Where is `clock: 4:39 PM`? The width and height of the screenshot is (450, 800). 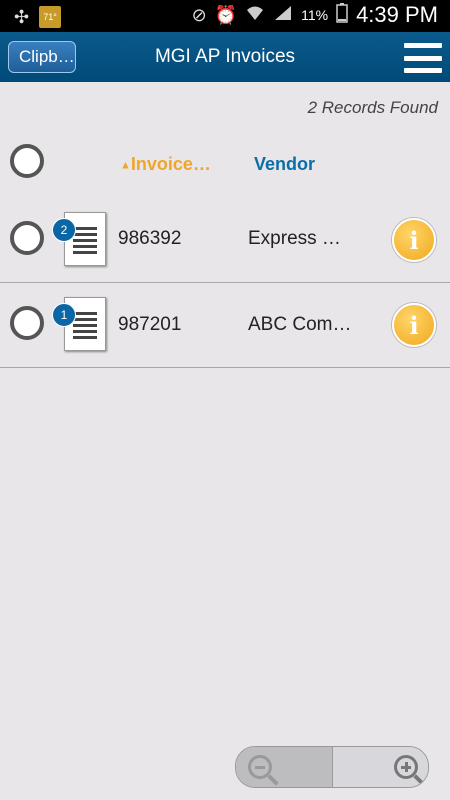
clock: 4:39 PM is located at coordinates (397, 14).